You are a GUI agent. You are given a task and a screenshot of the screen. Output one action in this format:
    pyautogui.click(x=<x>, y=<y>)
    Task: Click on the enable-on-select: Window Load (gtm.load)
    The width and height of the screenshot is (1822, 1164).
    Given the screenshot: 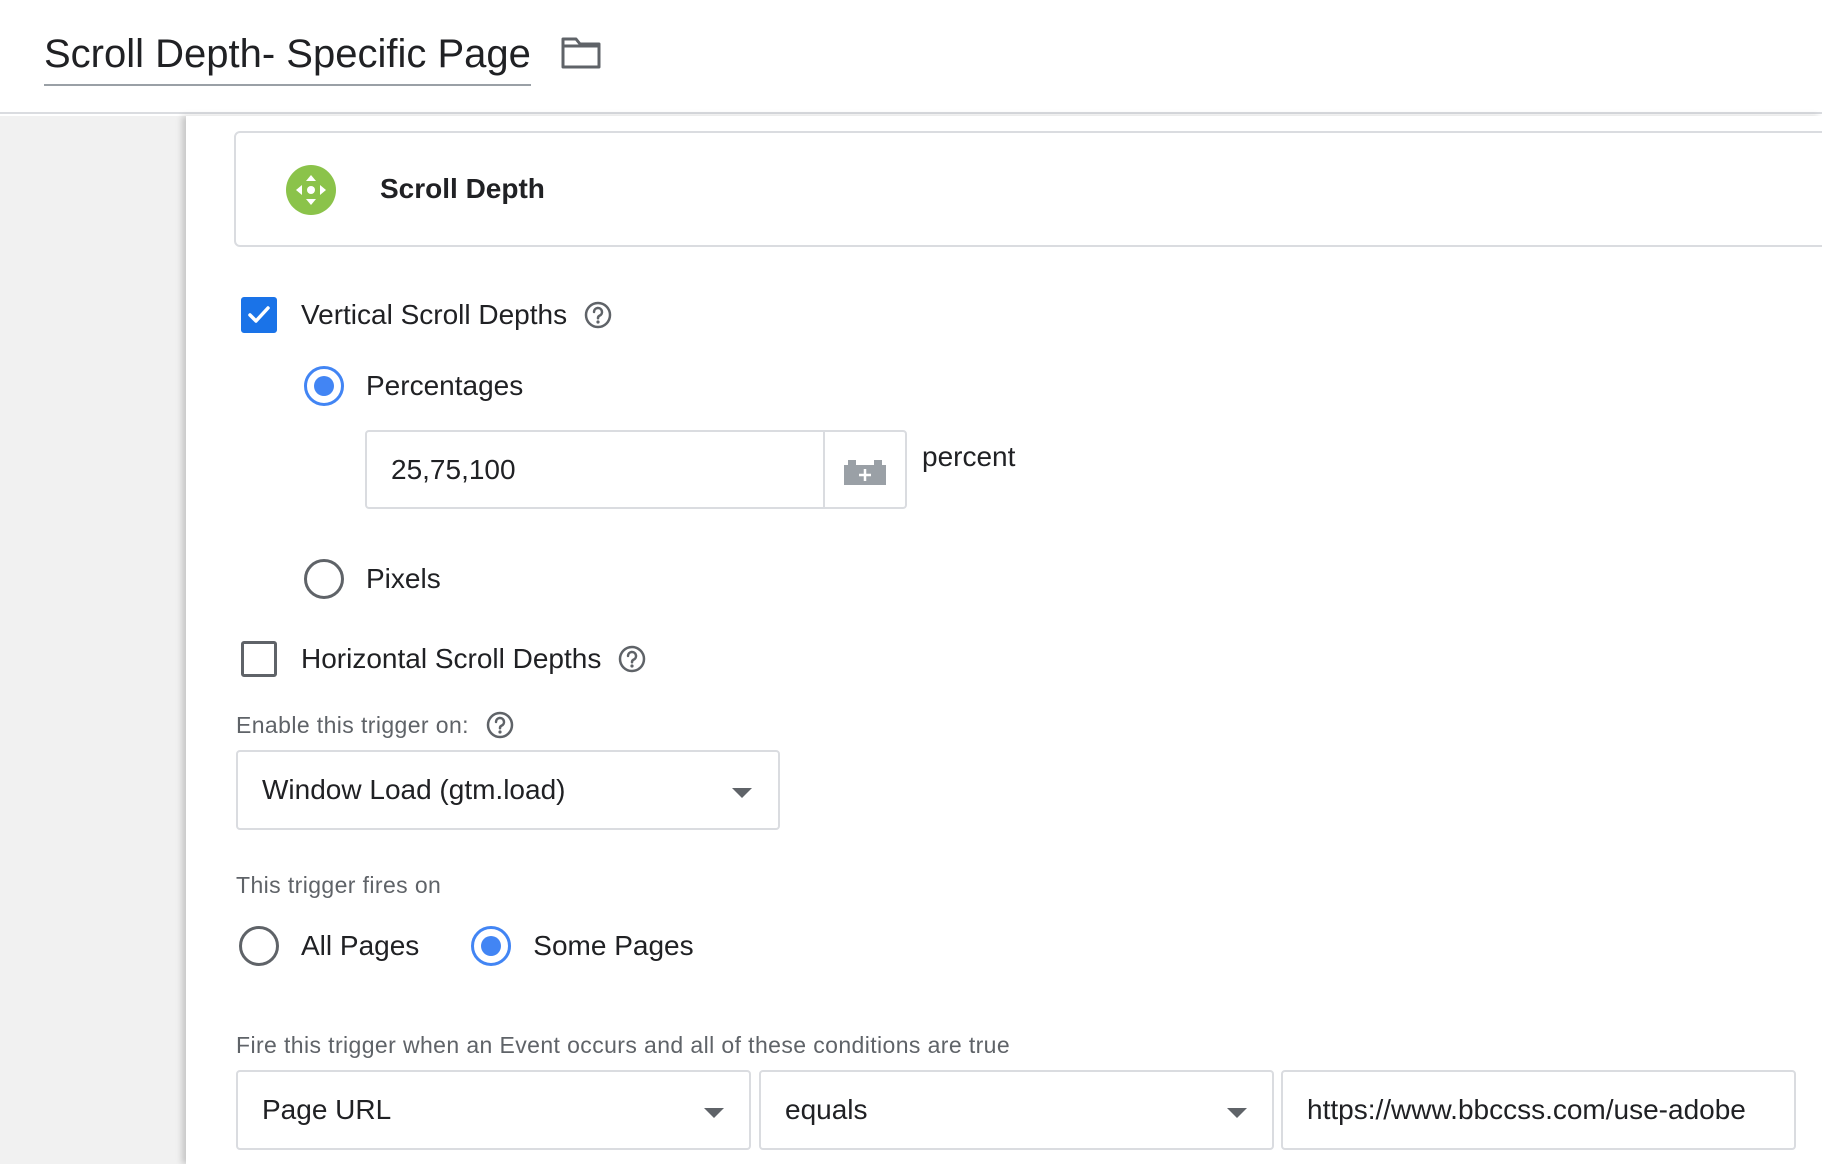 What is the action you would take?
    pyautogui.click(x=508, y=790)
    